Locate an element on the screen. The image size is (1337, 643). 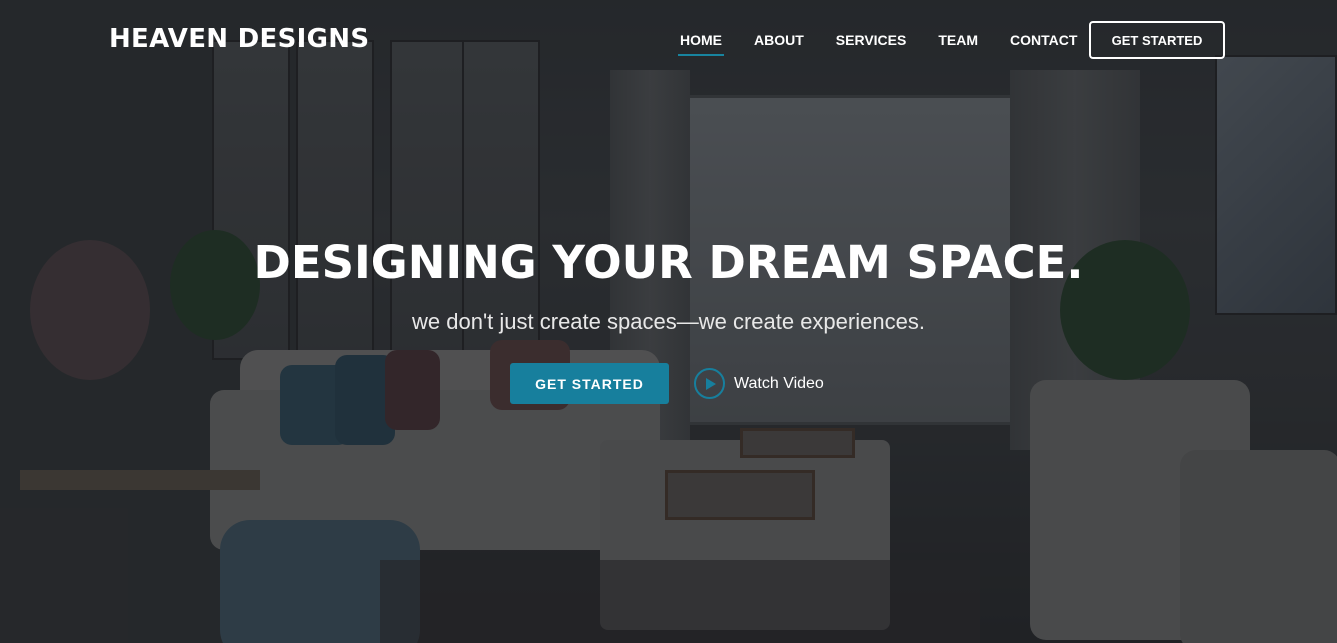
nav-item-contact: CONTACT is located at coordinates (1043, 42).